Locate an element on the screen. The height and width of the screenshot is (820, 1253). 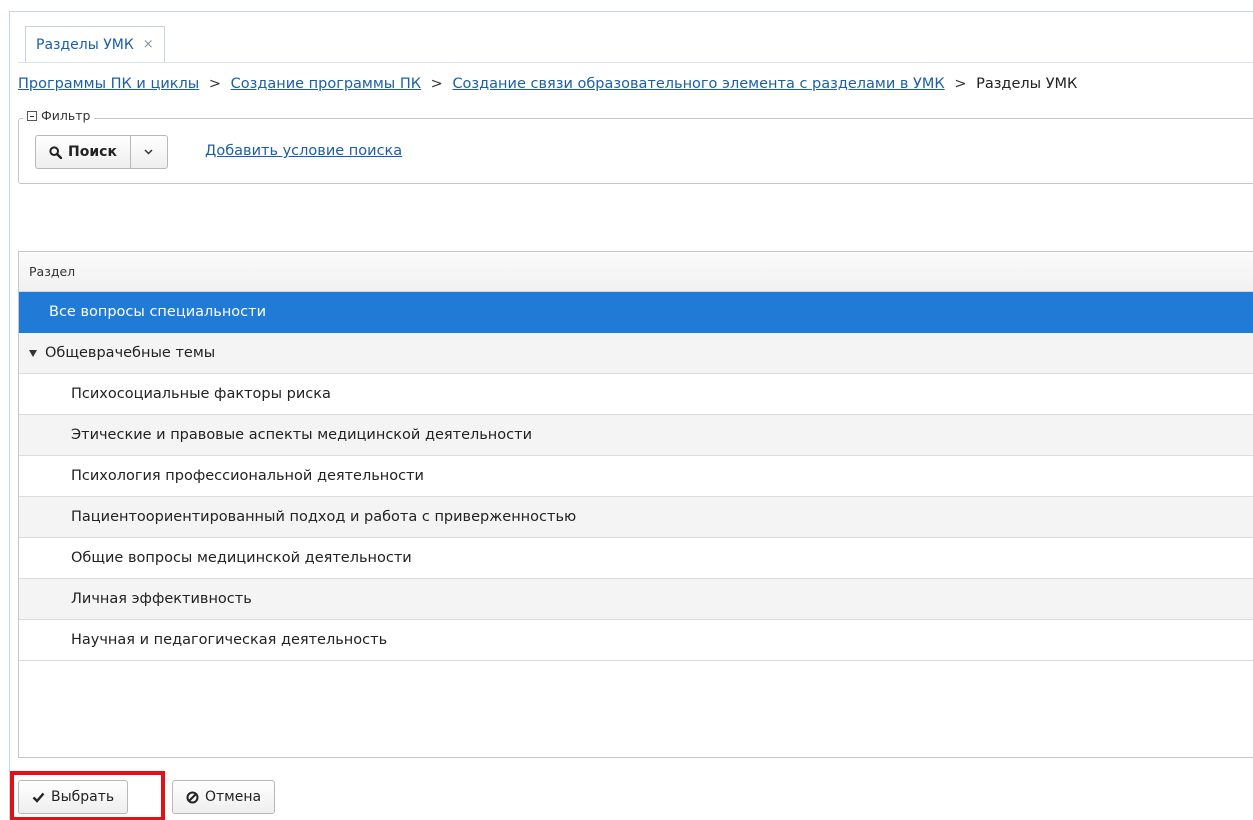
cancel-button: Отмена is located at coordinates (224, 797).